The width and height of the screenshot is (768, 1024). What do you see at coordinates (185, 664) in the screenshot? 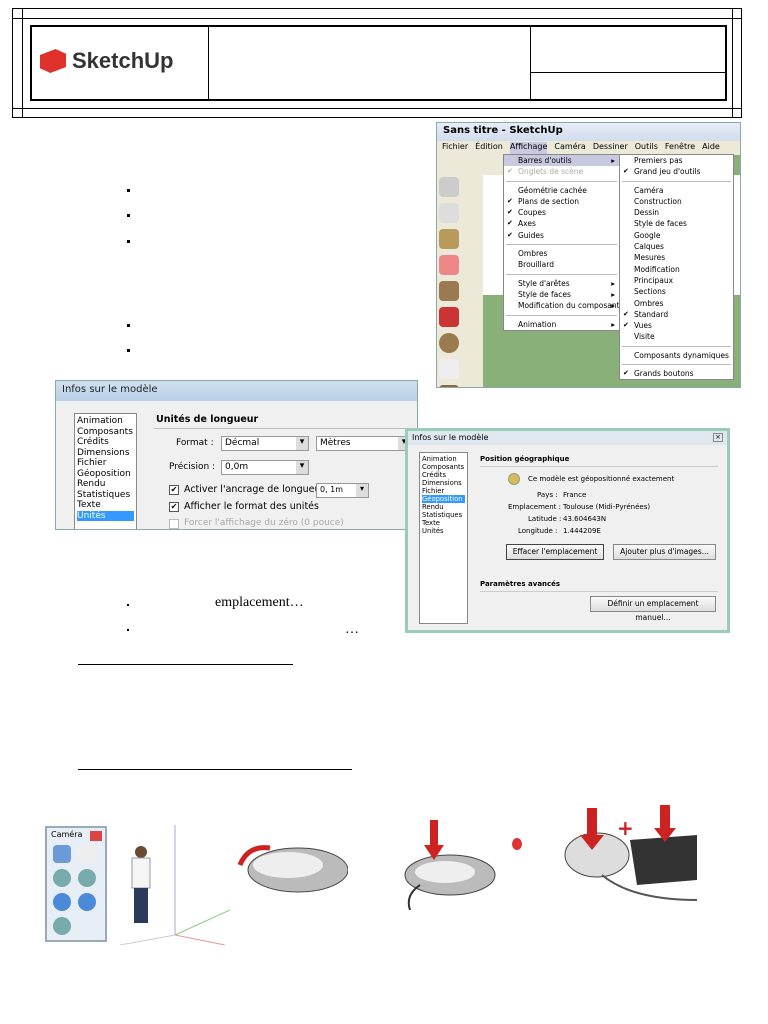
I see `heading-underline` at bounding box center [185, 664].